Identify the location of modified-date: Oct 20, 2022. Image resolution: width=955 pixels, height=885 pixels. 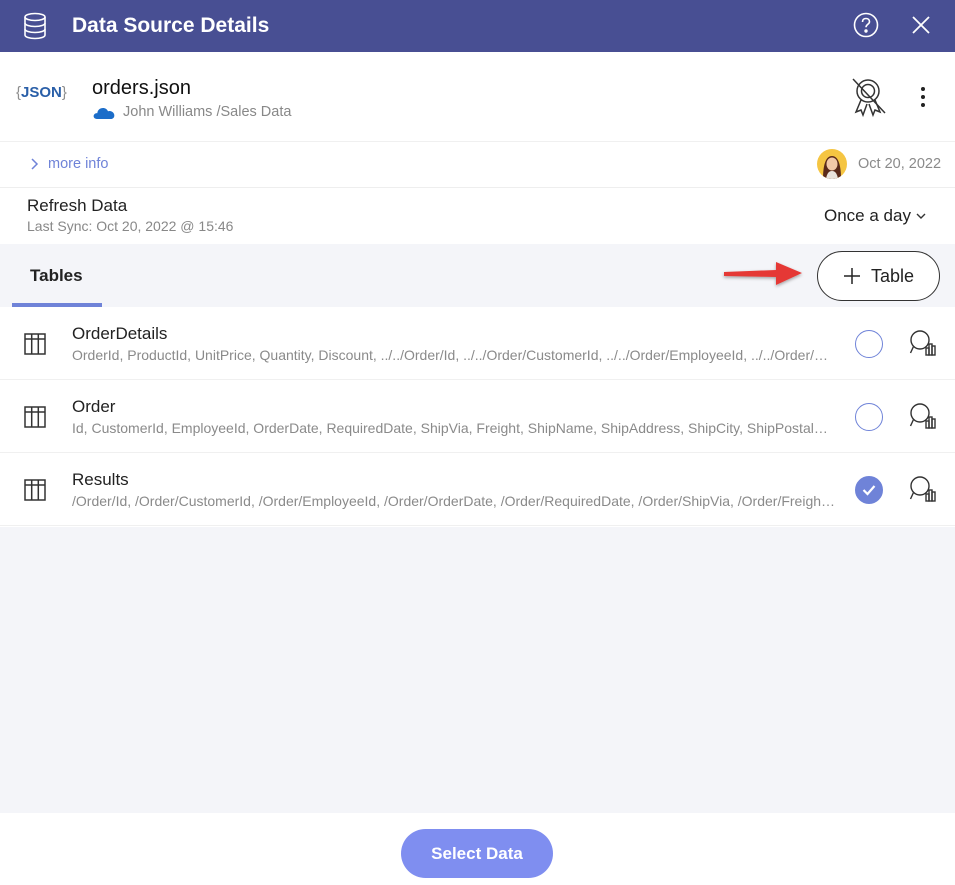
(900, 164).